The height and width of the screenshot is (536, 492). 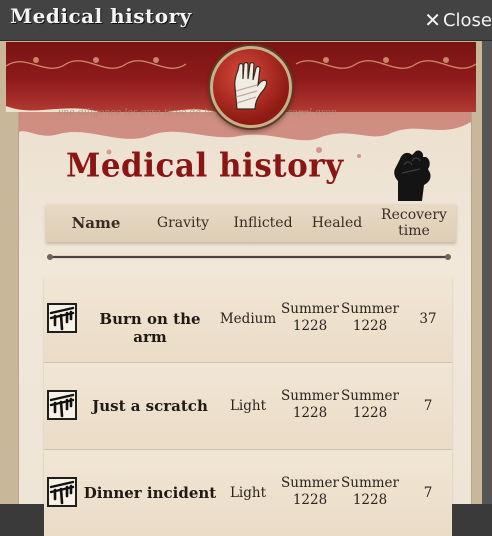 I want to click on medical-emblem, so click(x=251, y=87).